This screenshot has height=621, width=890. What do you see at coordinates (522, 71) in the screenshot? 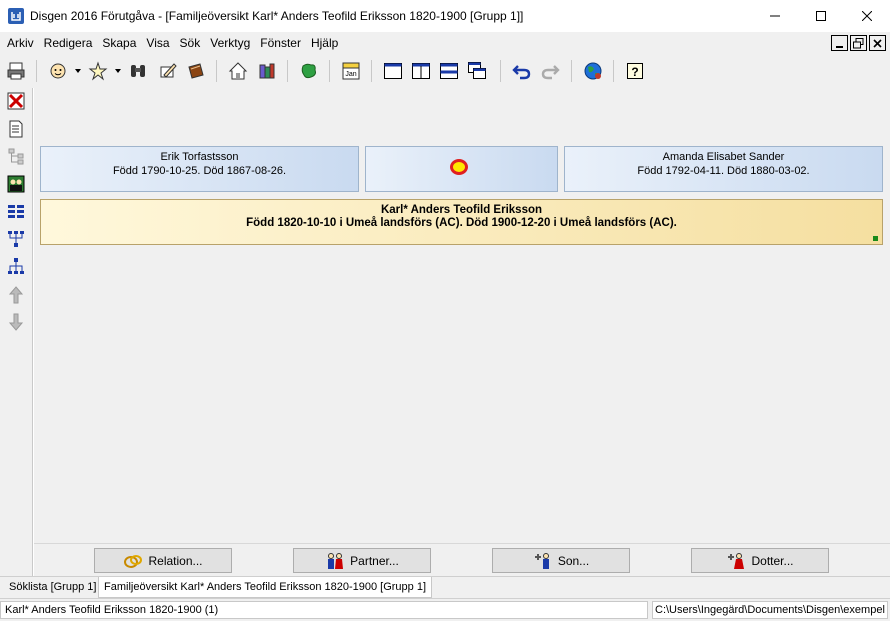
I see `undo-icon` at bounding box center [522, 71].